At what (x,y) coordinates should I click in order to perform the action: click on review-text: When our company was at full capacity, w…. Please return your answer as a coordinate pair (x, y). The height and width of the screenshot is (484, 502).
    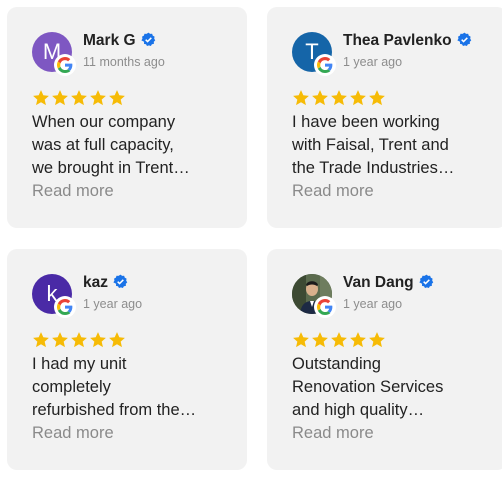
    Looking at the image, I should click on (111, 145).